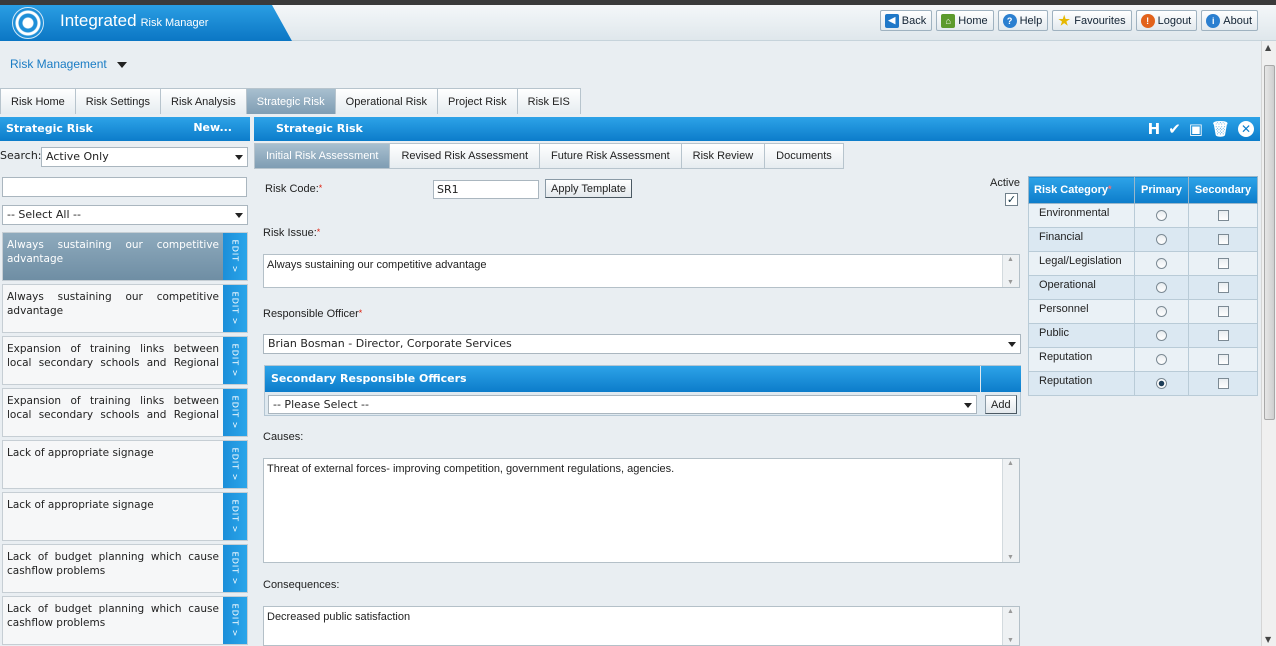 The height and width of the screenshot is (646, 1276). Describe the element at coordinates (134, 21) in the screenshot. I see `app-title: Integrated Risk Manager` at that location.